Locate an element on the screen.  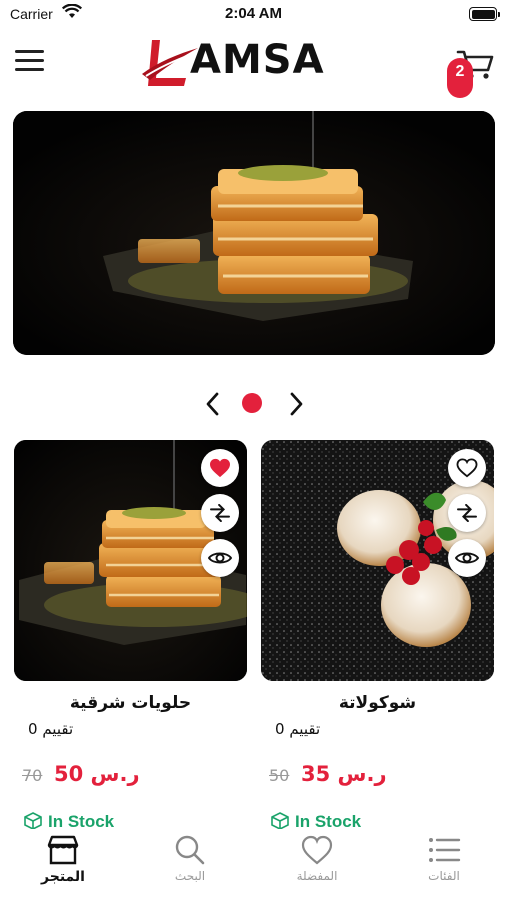
status-bar: Carrier 2:04 AM is located at coordinates (253, 15).